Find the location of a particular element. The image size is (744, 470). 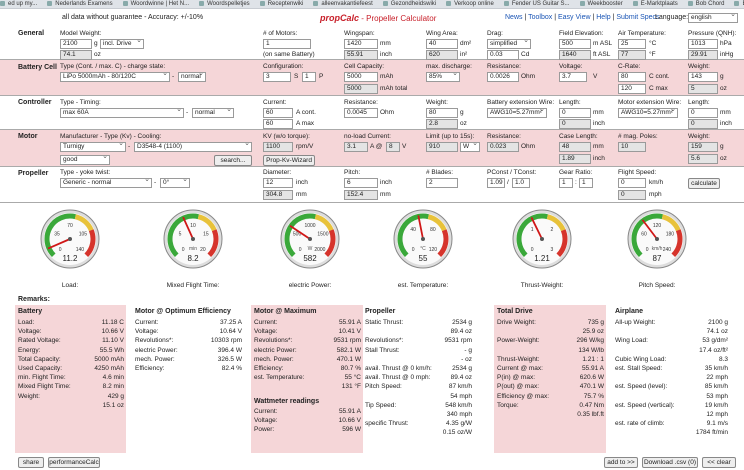

result-value: 0.35 lbf.ft is located at coordinates (590, 414).